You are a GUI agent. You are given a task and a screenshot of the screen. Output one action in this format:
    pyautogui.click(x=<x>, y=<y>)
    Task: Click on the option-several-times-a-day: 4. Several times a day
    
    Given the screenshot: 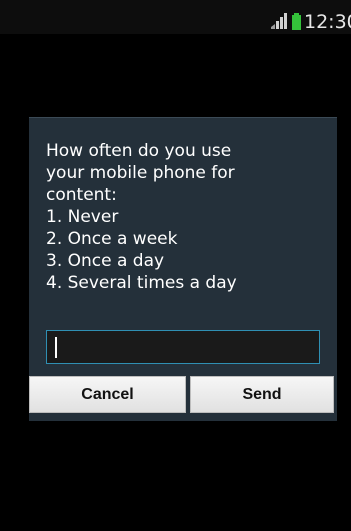 What is the action you would take?
    pyautogui.click(x=141, y=283)
    